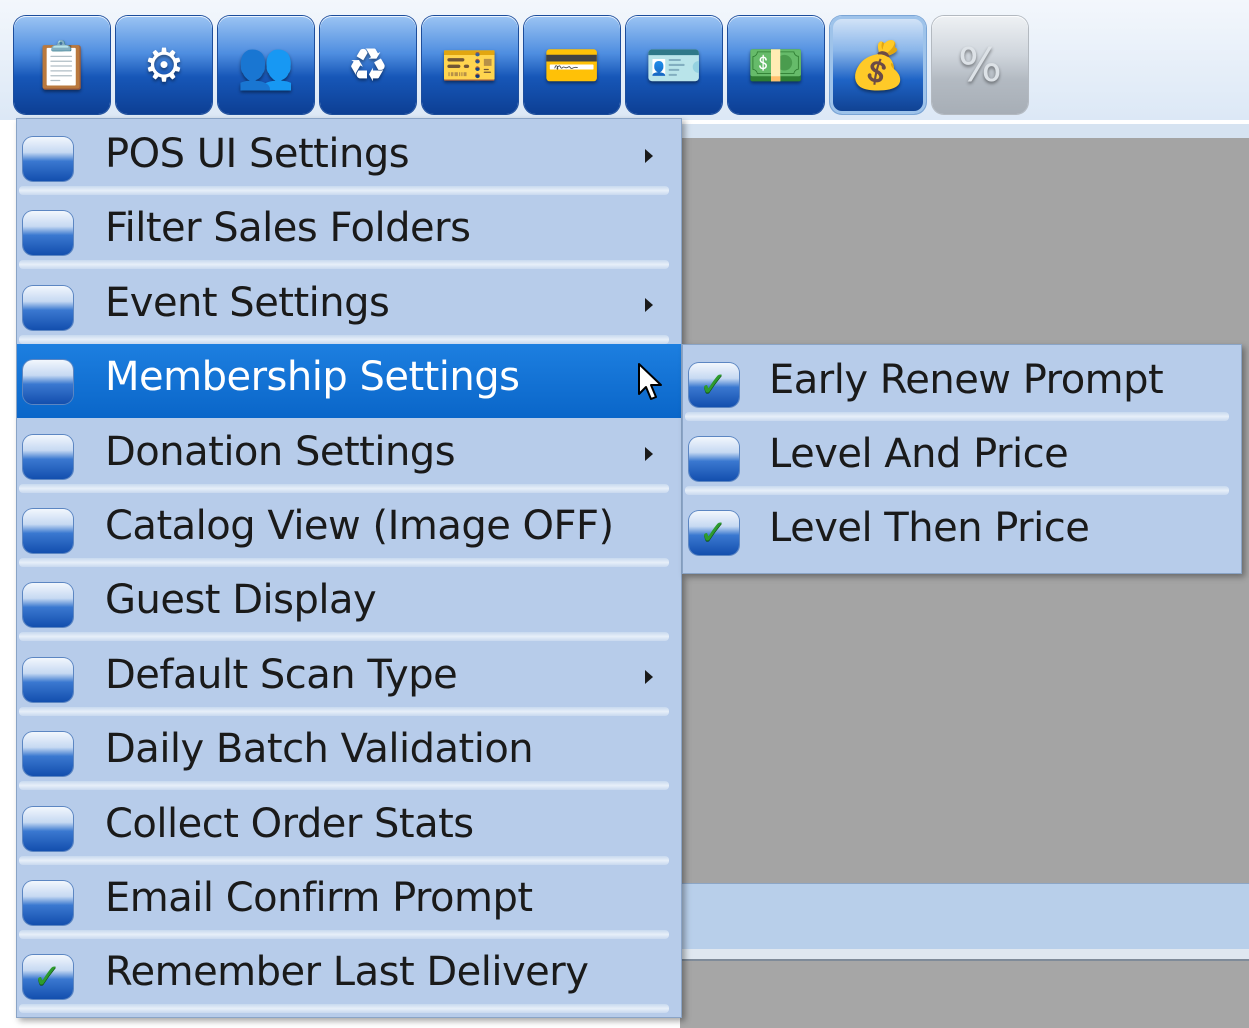 The width and height of the screenshot is (1249, 1028). I want to click on menu-item-event-settings: Event Settings, so click(349, 307).